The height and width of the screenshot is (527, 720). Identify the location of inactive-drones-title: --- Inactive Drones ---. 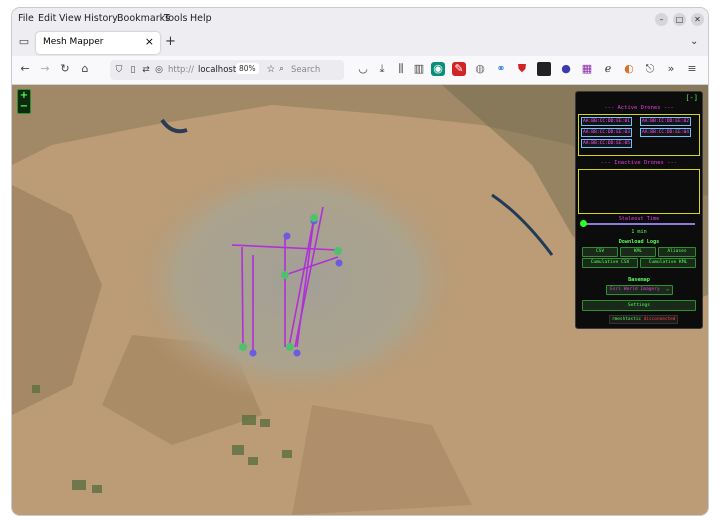
(639, 163).